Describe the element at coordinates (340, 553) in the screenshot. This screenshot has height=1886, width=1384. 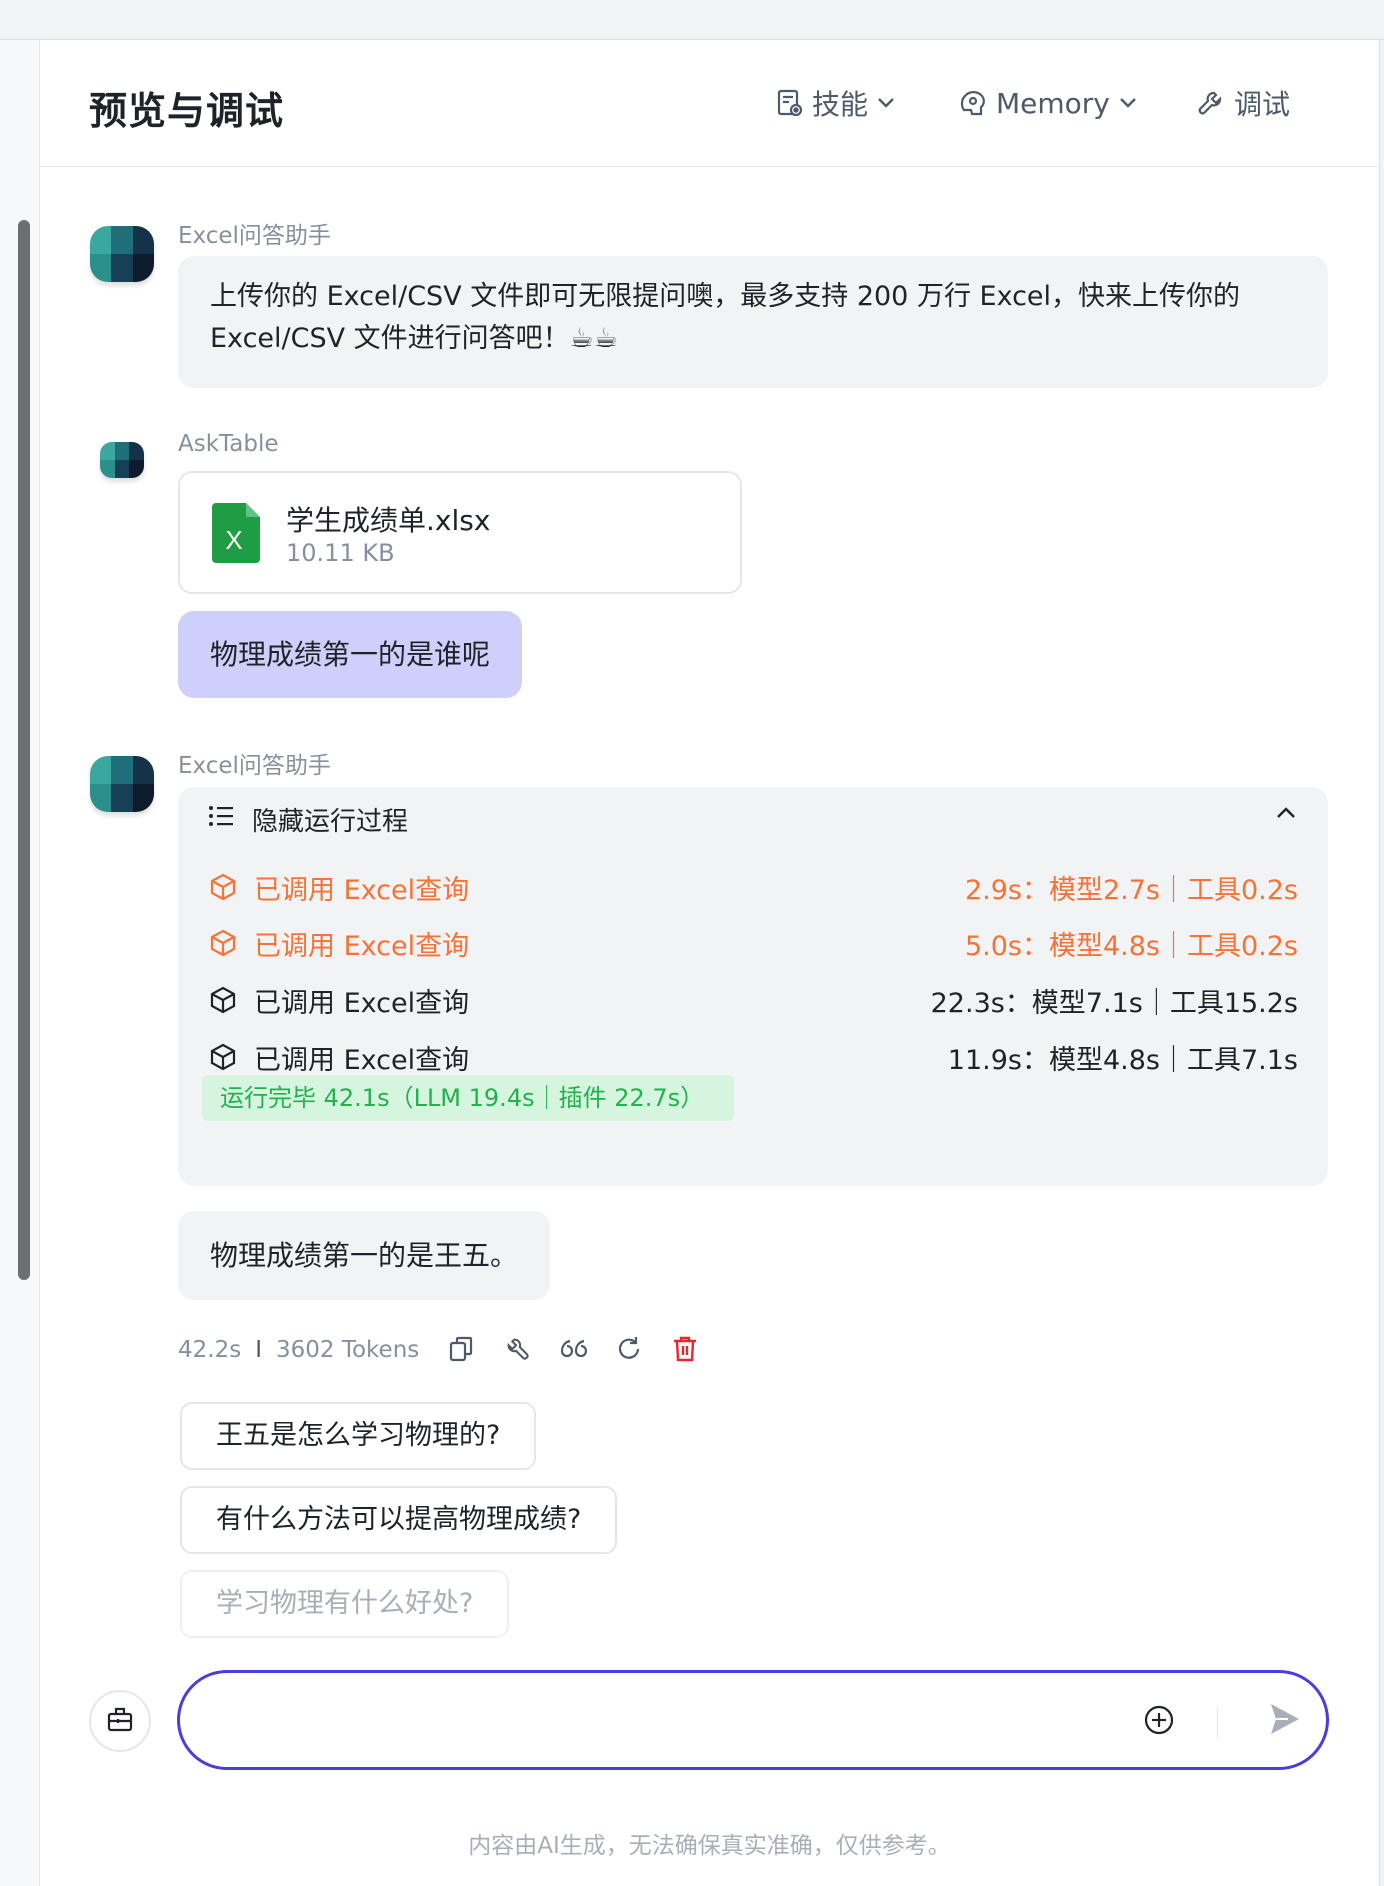
I see `file-size: 10.11 KB` at that location.